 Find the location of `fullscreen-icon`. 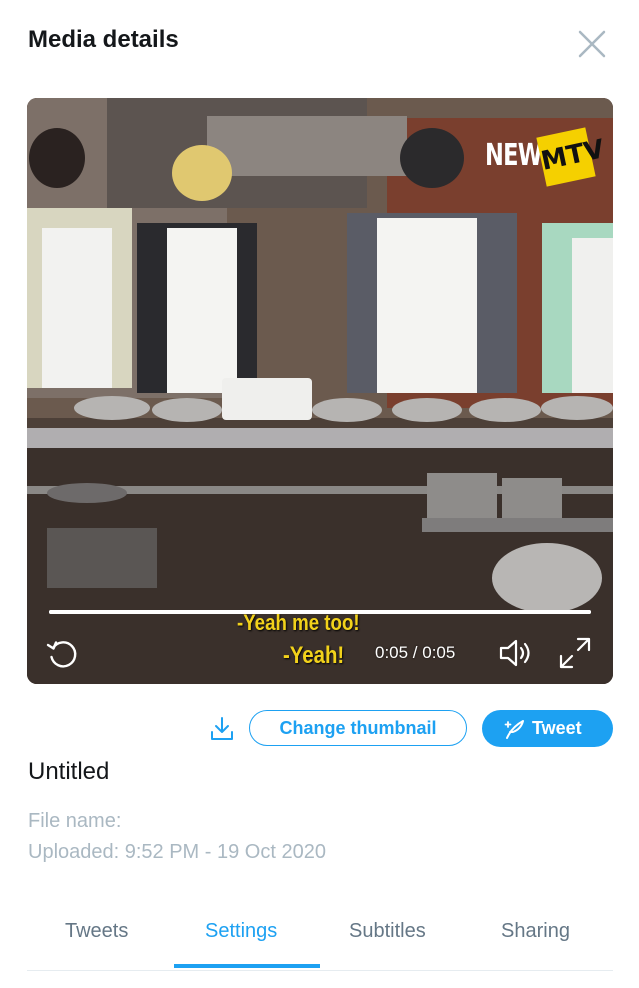

fullscreen-icon is located at coordinates (575, 653).